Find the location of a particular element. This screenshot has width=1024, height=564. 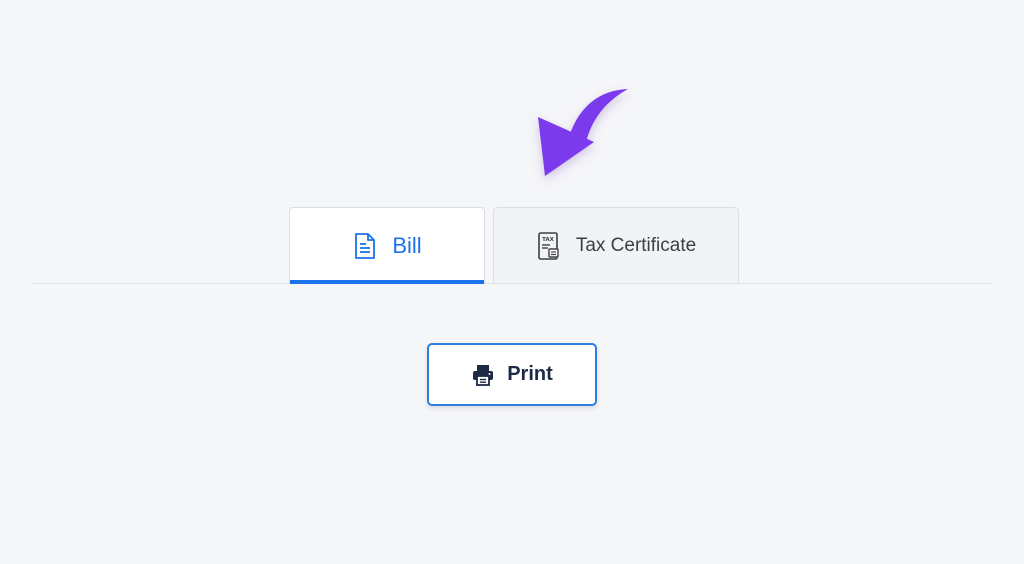

curved-arrow-icon is located at coordinates (583, 132).